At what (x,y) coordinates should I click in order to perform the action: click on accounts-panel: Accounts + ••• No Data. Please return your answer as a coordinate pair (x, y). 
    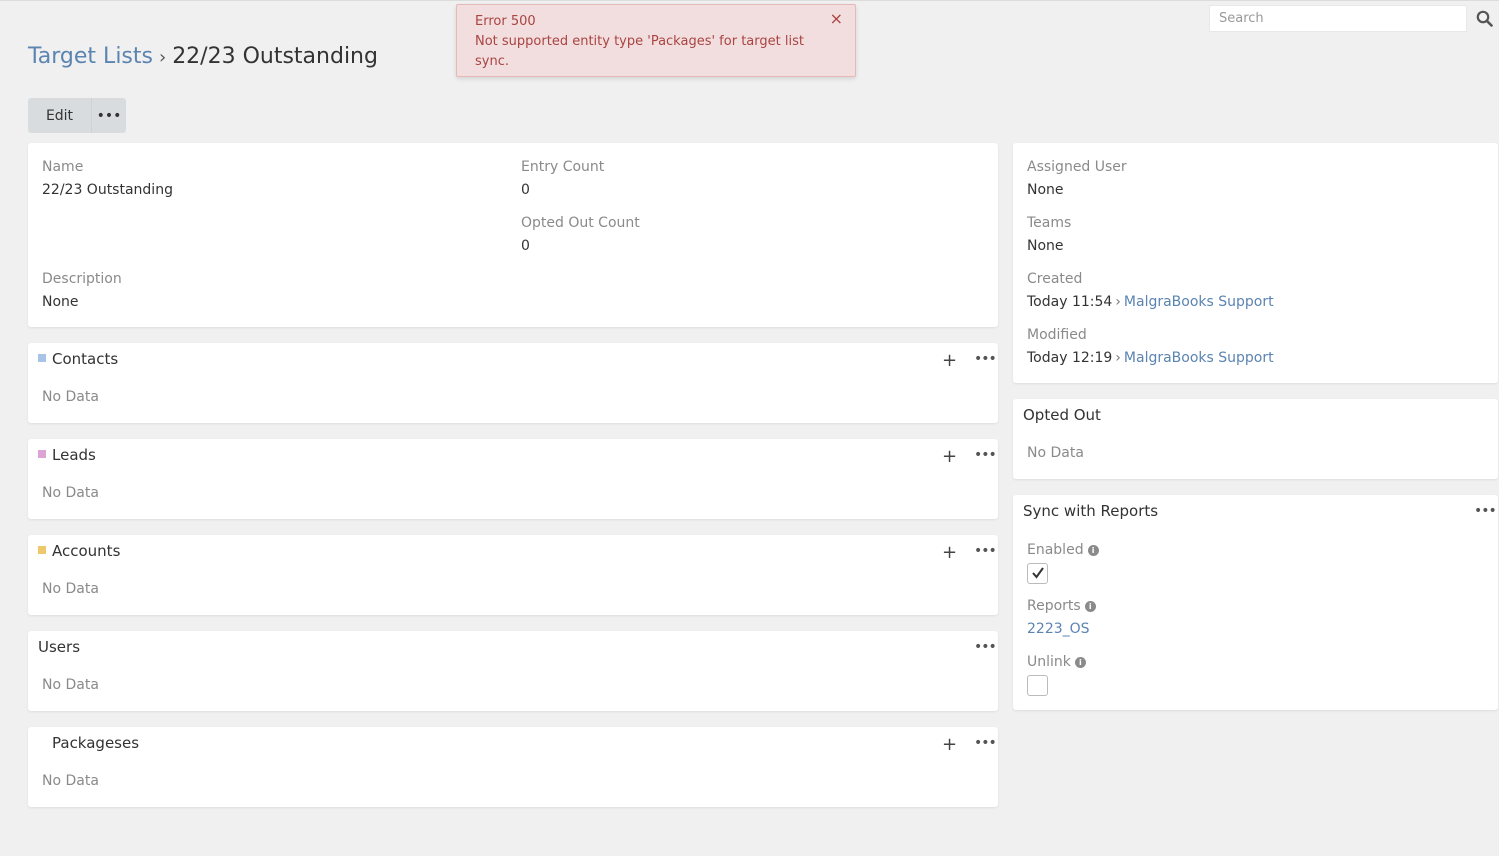
    Looking at the image, I should click on (513, 575).